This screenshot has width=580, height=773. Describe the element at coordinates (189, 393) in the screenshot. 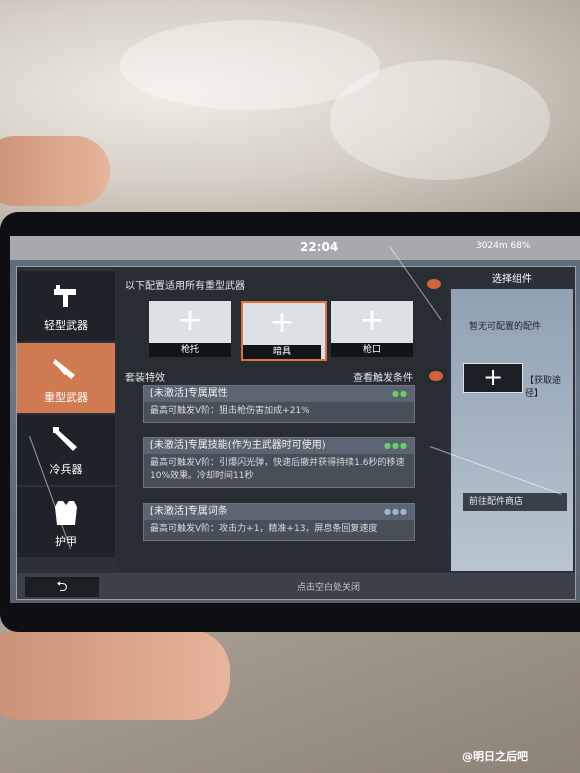

I see `card-title: [未激活]专属属性` at that location.